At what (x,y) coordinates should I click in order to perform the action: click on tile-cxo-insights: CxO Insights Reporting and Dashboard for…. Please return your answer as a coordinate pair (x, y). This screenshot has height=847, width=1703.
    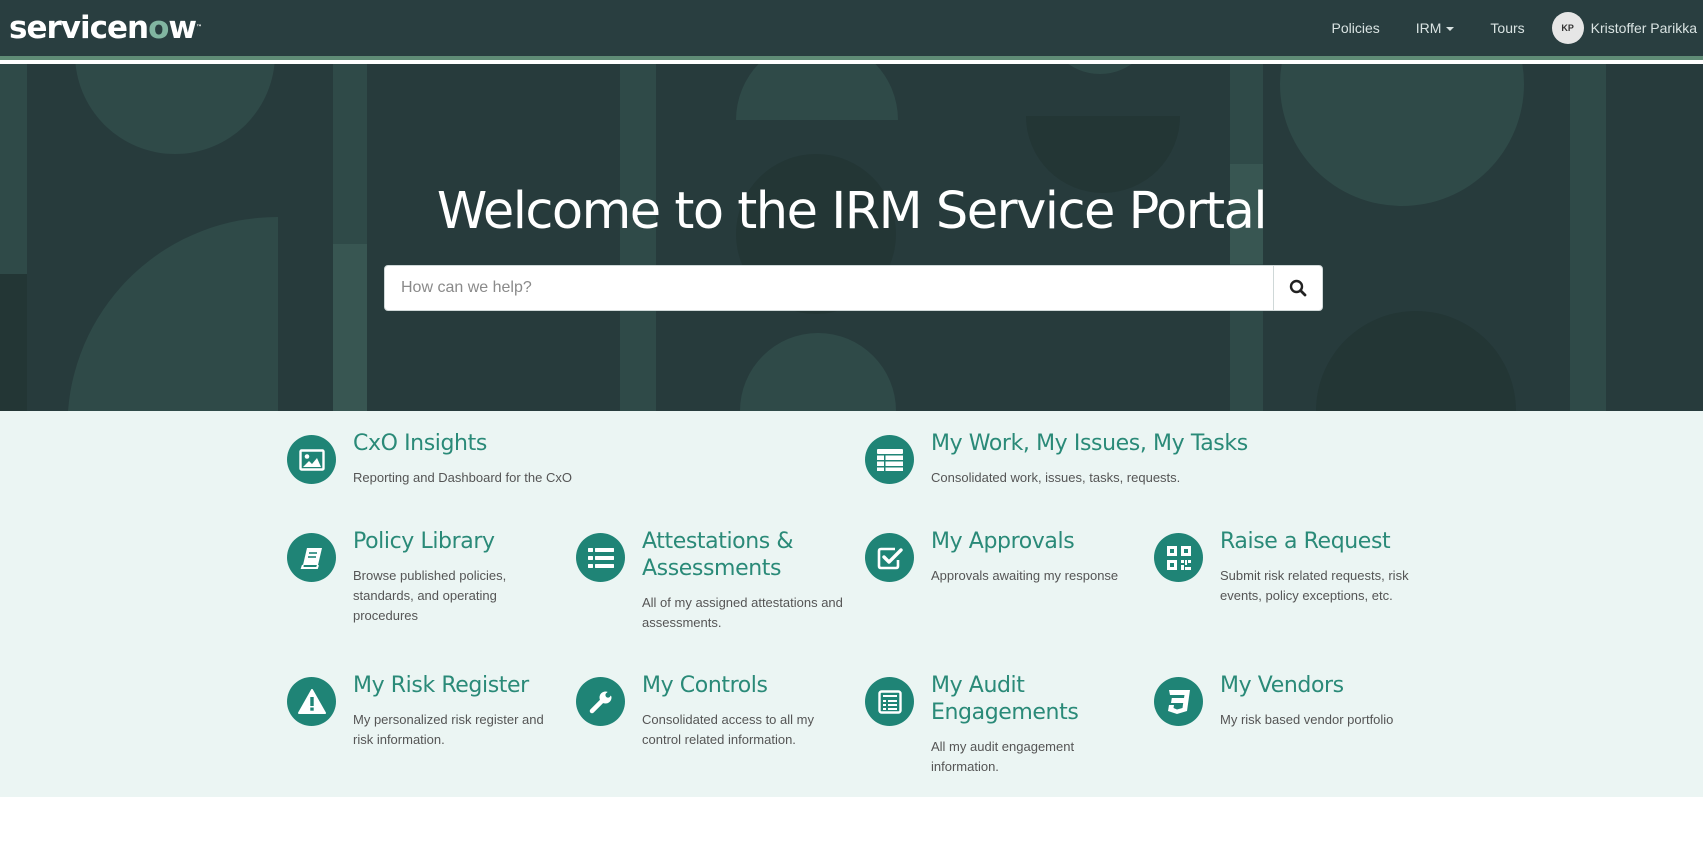
    Looking at the image, I should click on (429, 468).